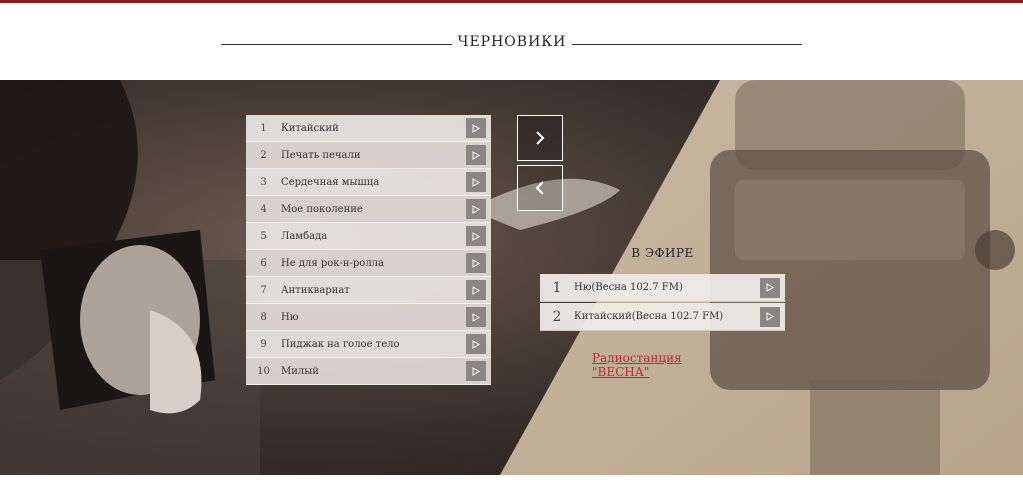 This screenshot has width=1023, height=490. Describe the element at coordinates (263, 263) in the screenshot. I see `track-number: 6` at that location.